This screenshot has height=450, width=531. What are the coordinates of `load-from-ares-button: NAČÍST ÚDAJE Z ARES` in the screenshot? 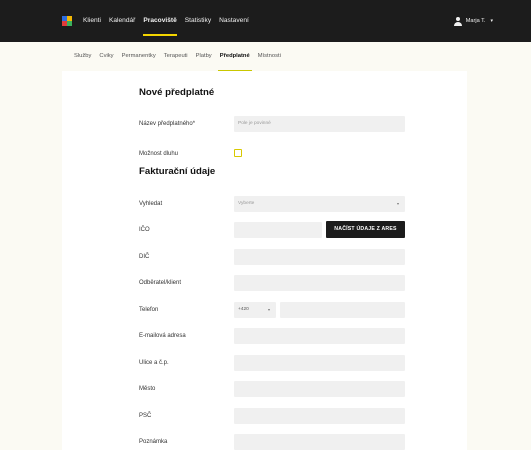 It's located at (365, 229).